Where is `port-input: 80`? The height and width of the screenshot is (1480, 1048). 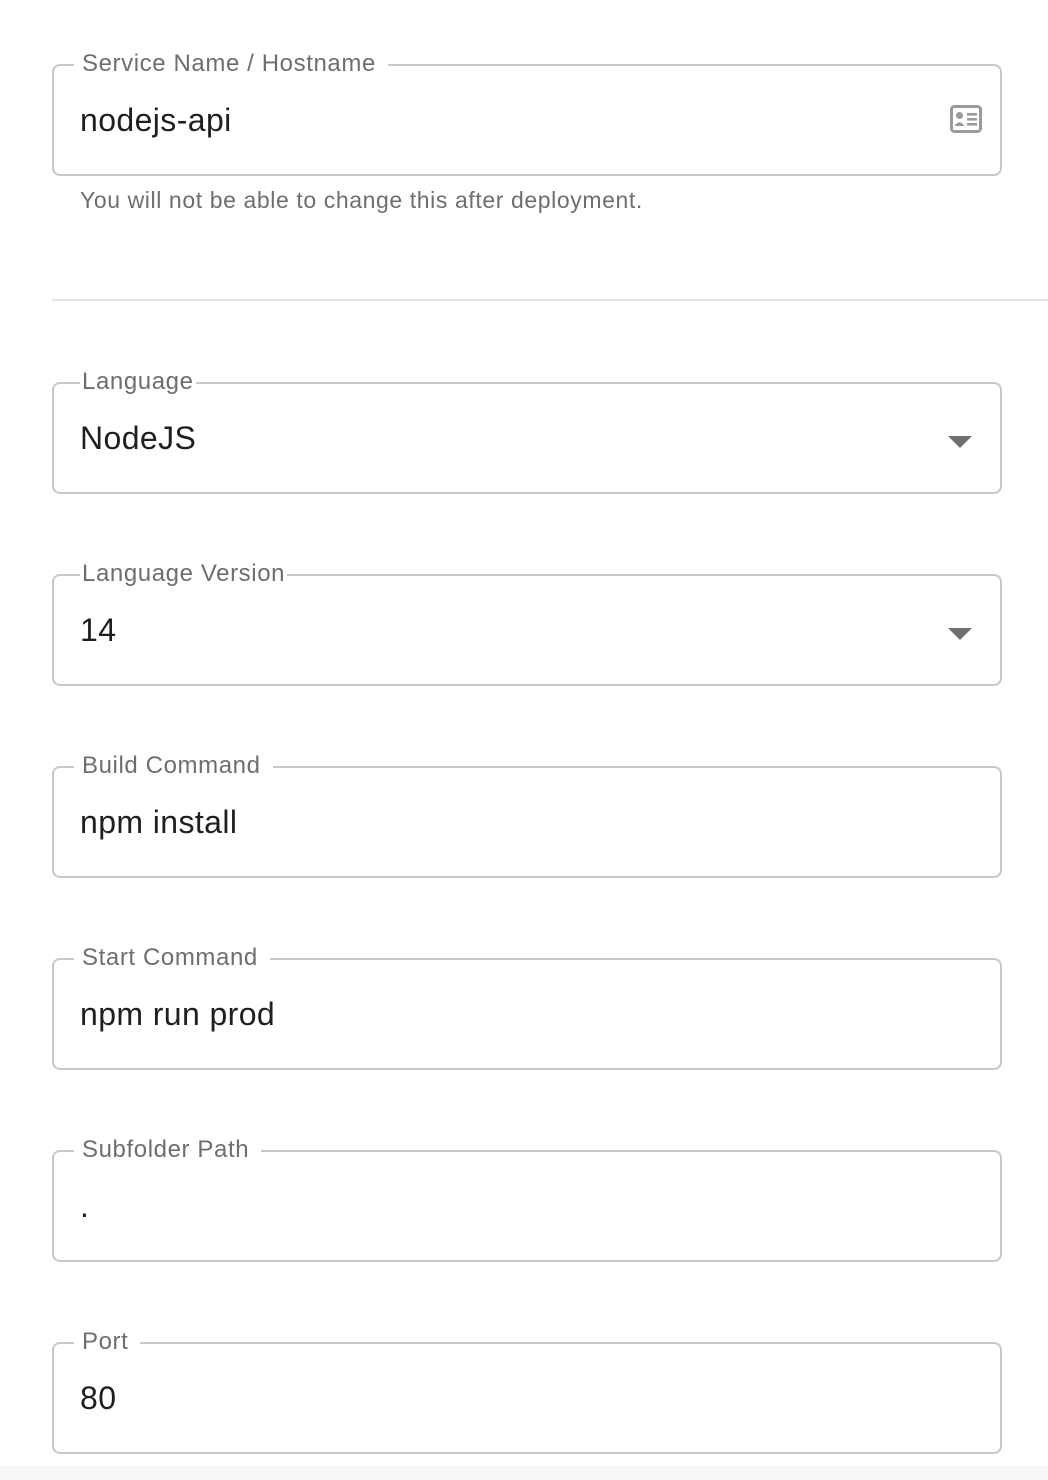 port-input: 80 is located at coordinates (98, 1398).